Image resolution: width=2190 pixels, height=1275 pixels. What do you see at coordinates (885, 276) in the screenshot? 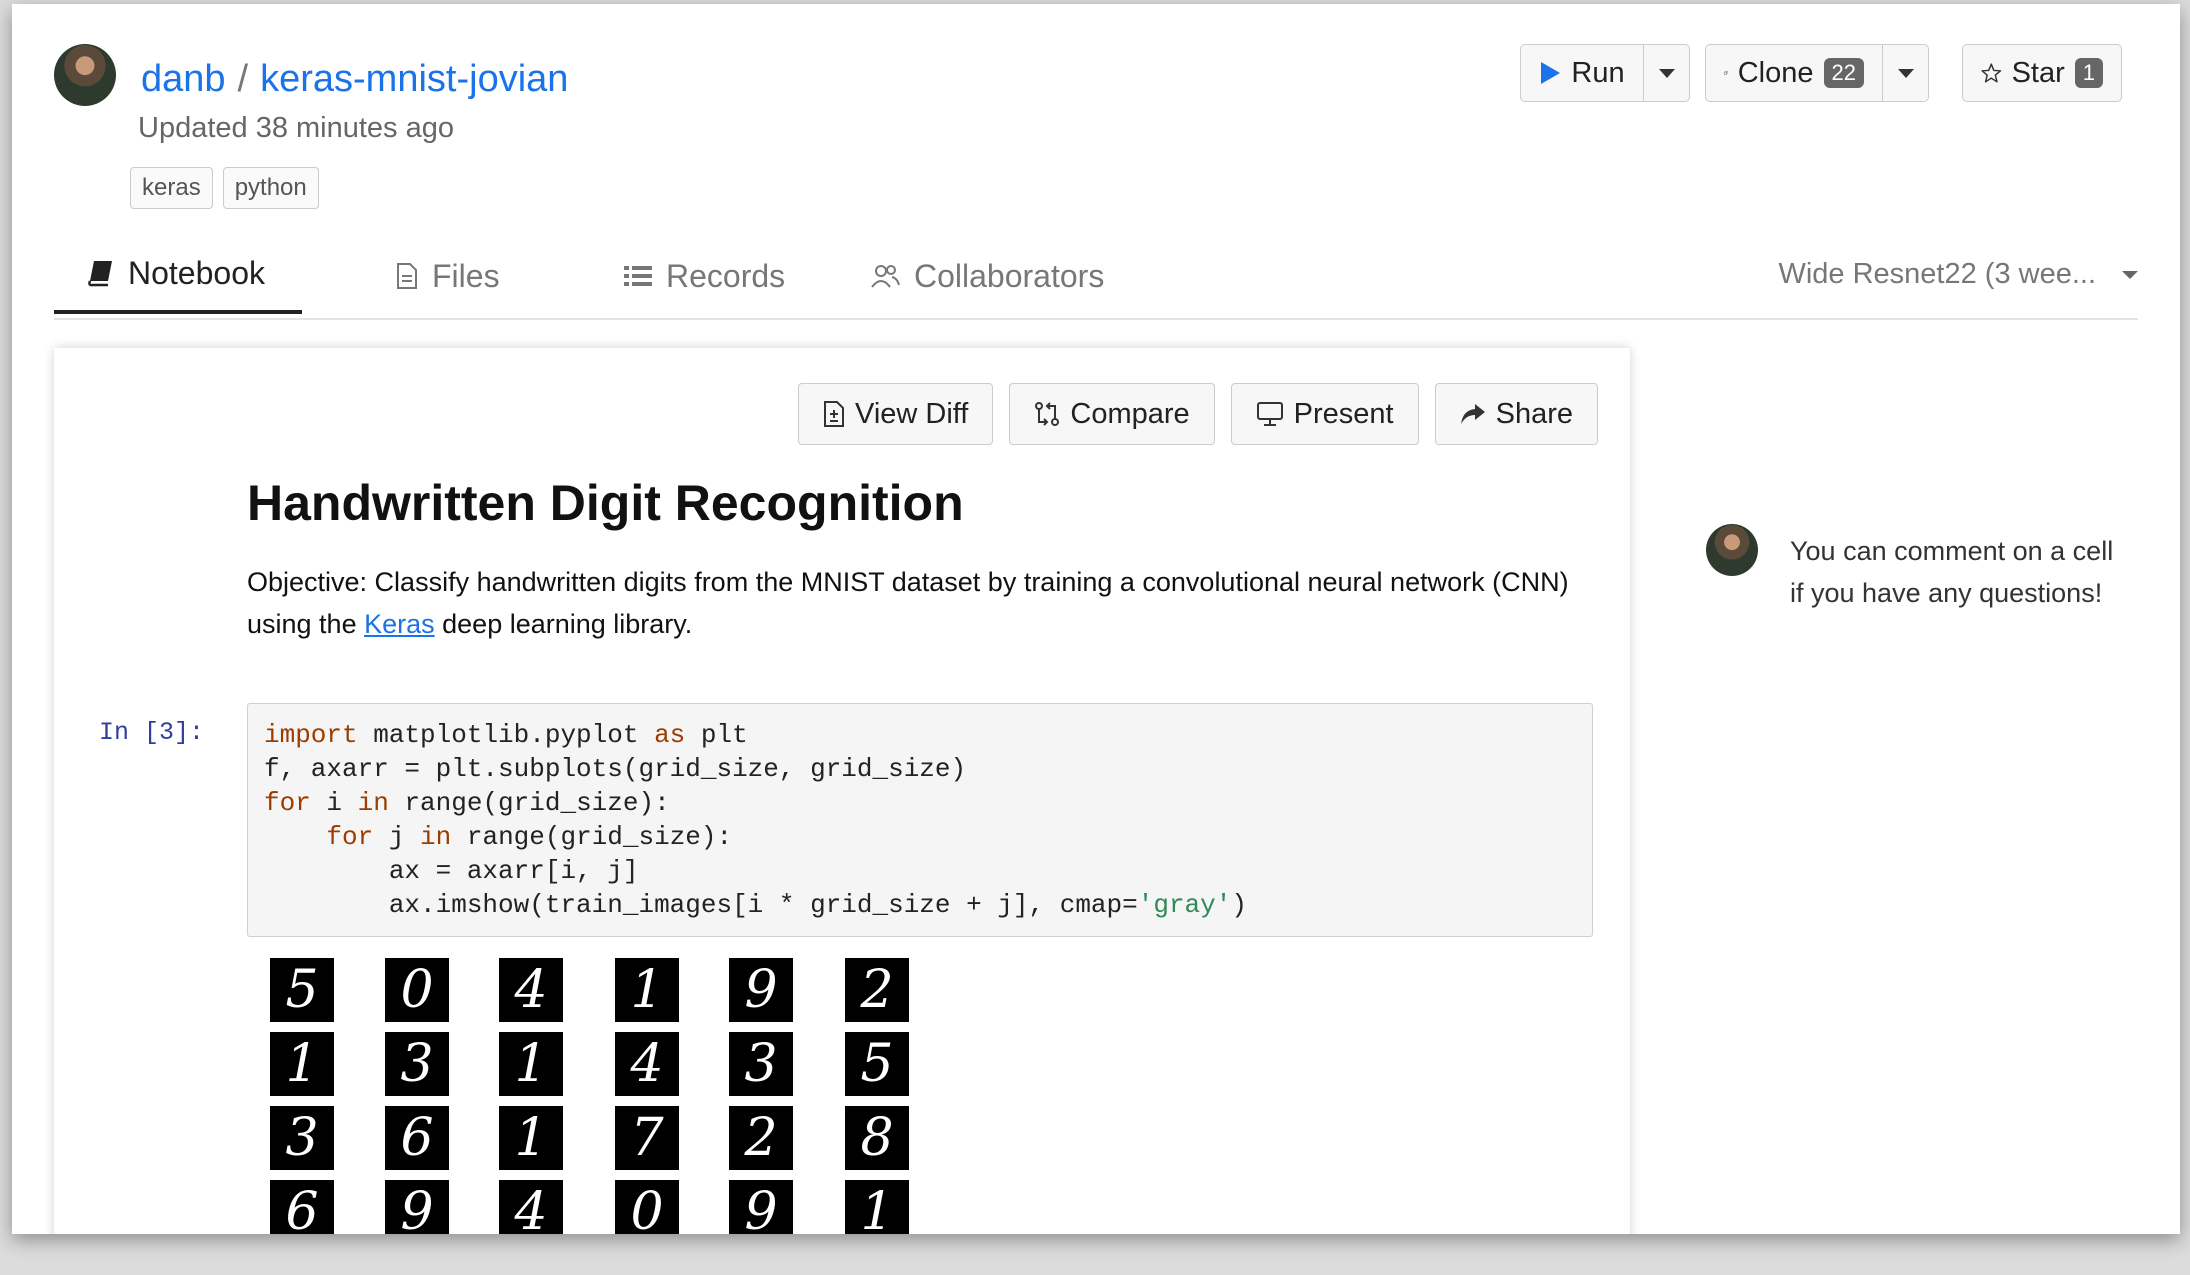
I see `users-icon` at bounding box center [885, 276].